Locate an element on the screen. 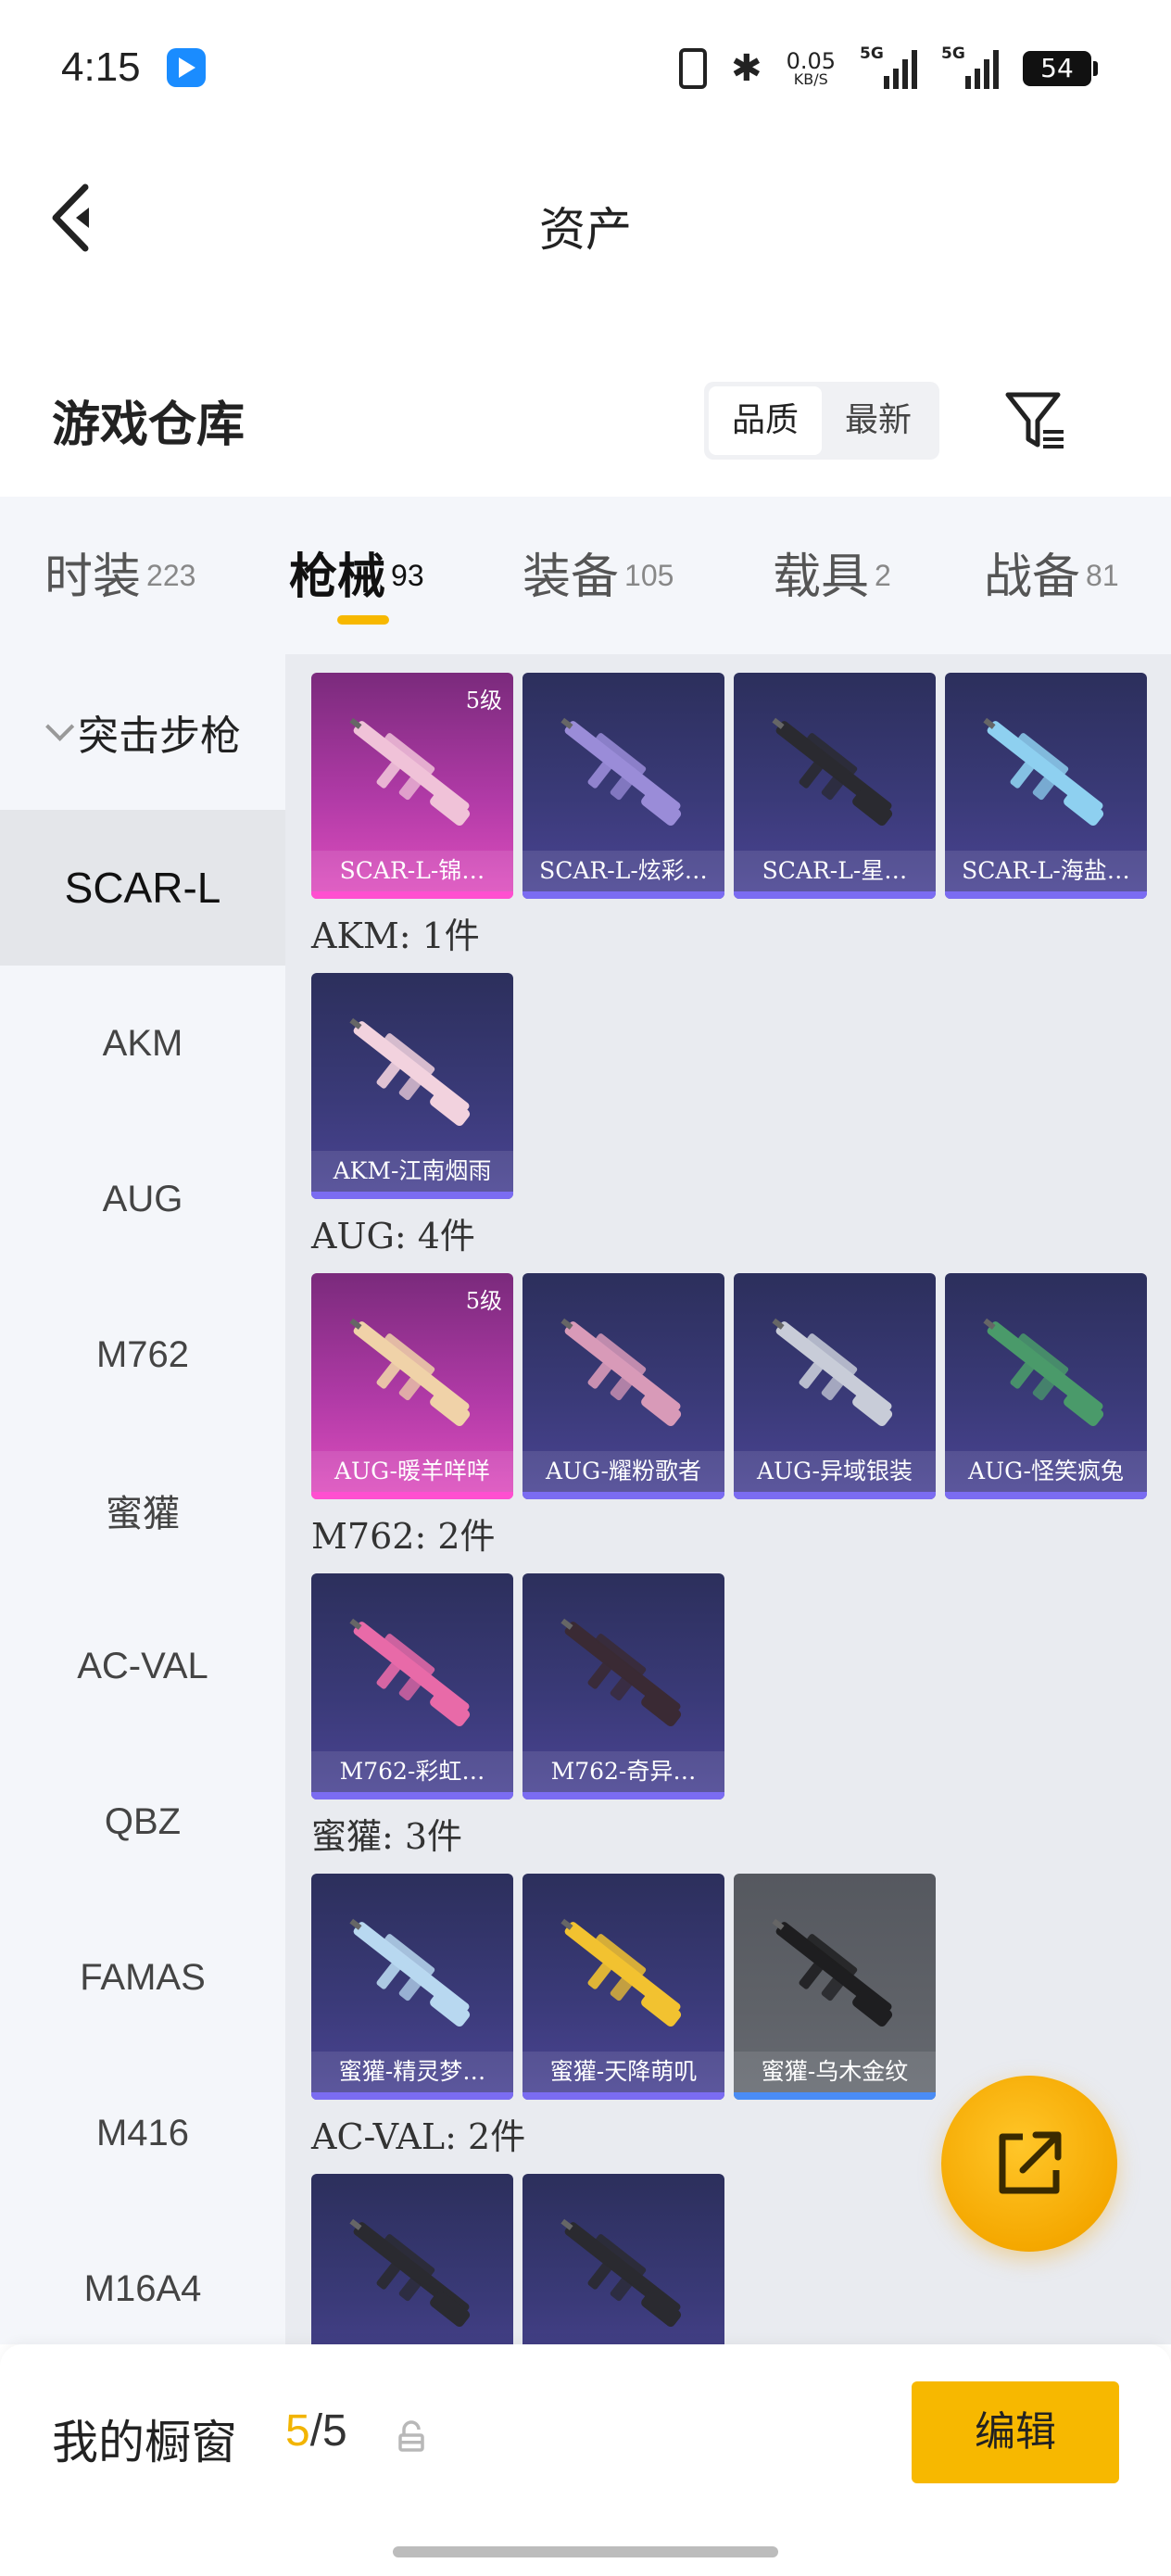 This screenshot has width=1171, height=2576. sidebar-item-famas: FAMAS is located at coordinates (142, 1978).